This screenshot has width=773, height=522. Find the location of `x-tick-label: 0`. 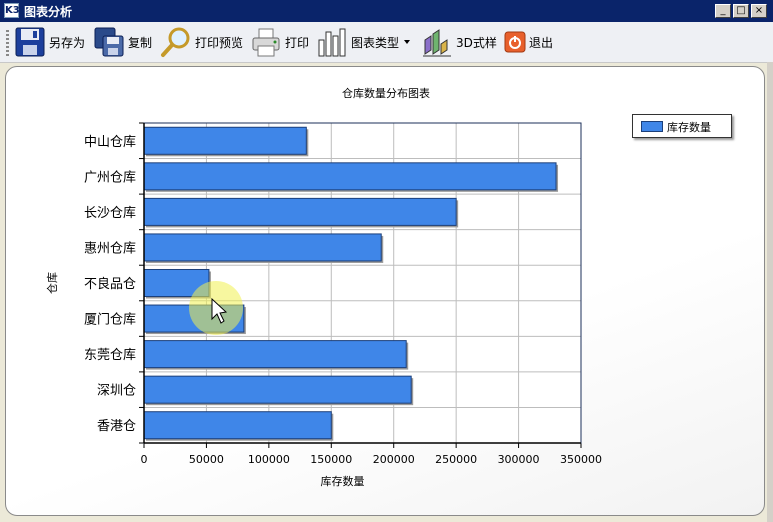

x-tick-label: 0 is located at coordinates (144, 459).